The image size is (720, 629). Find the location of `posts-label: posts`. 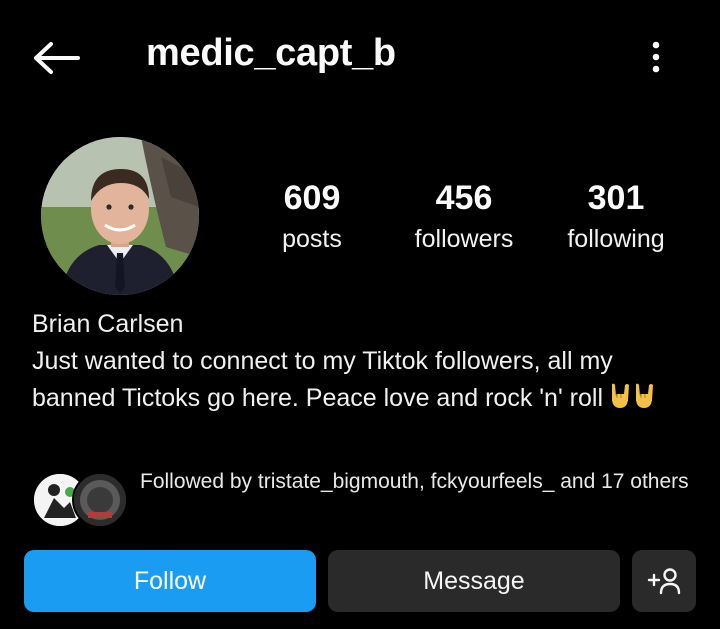

posts-label: posts is located at coordinates (312, 239).